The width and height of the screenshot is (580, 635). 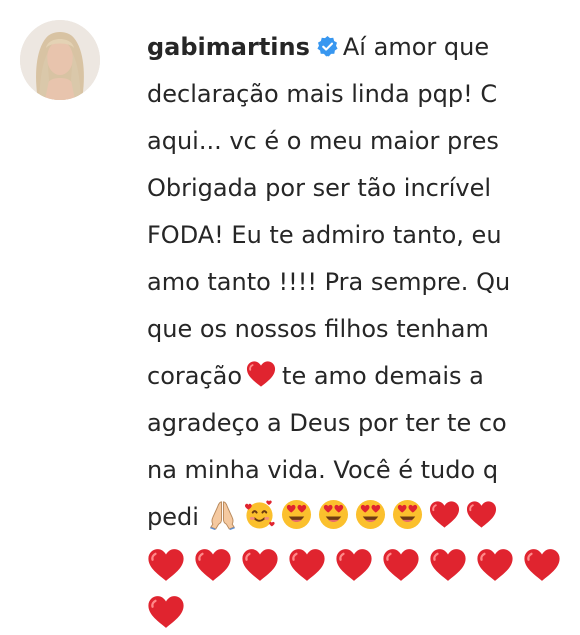 I want to click on comment-text-line: FODA! Eu te admiro tanto, eu, so click(x=324, y=235).